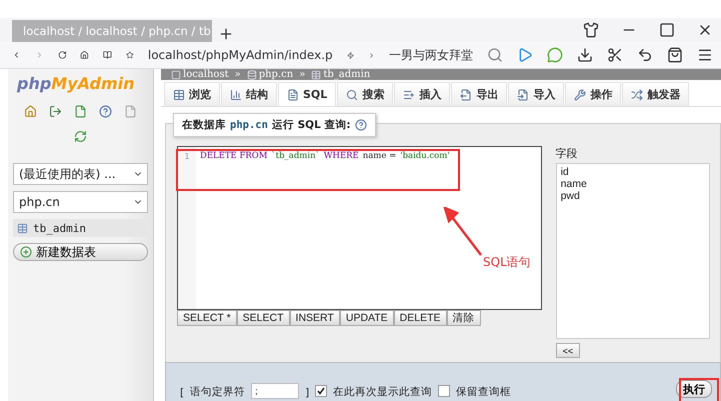 The height and width of the screenshot is (401, 721). Describe the element at coordinates (192, 94) in the screenshot. I see `tab: 浏览` at that location.